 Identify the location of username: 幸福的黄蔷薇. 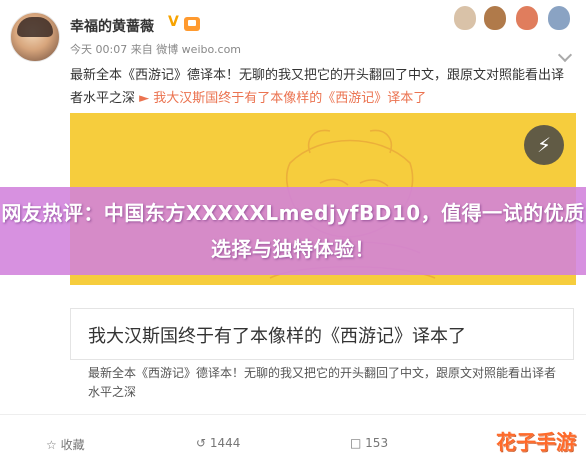
(112, 26).